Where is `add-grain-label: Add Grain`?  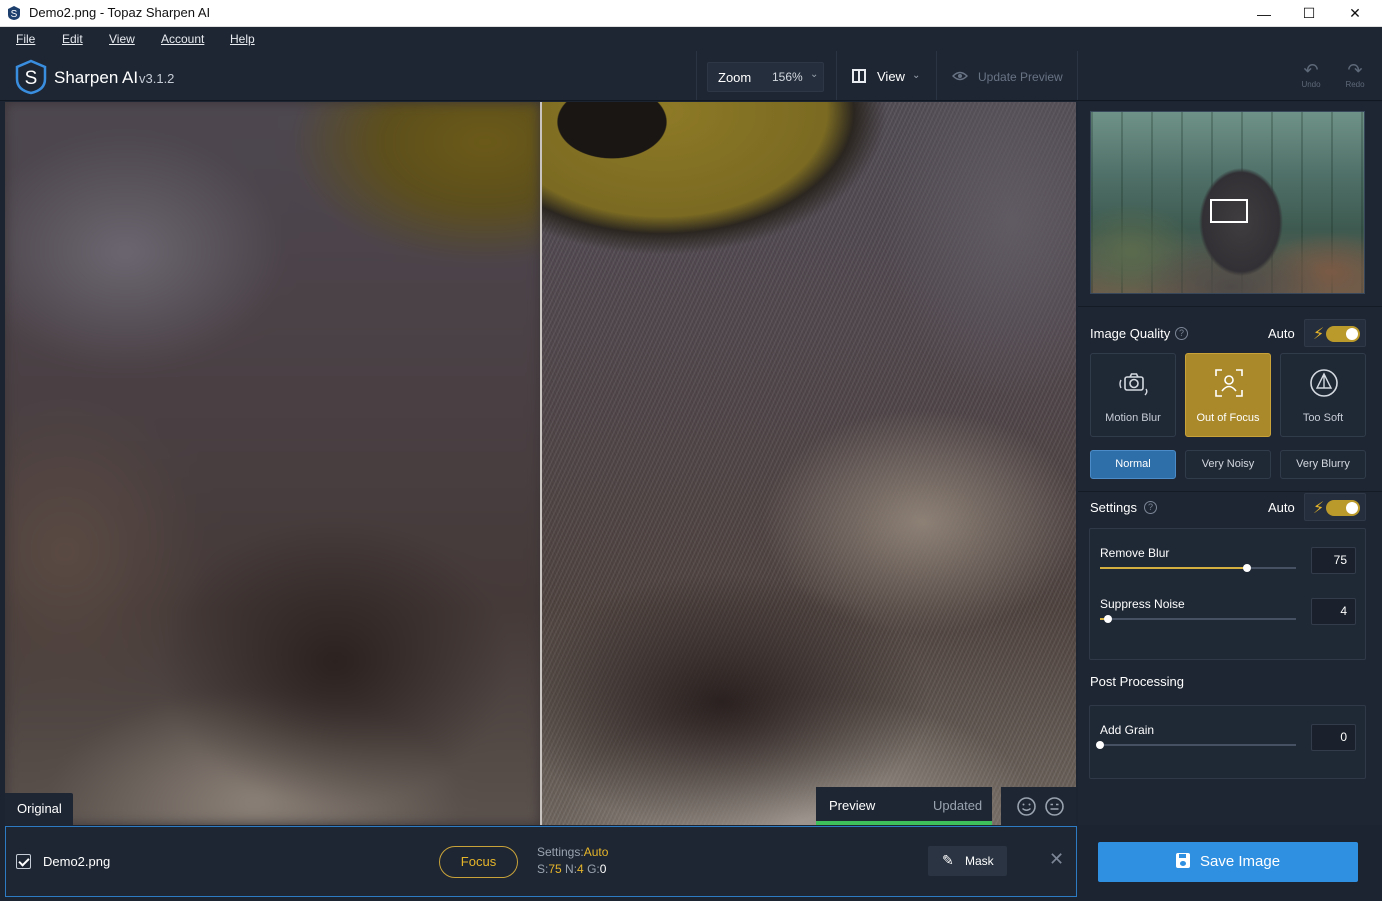
add-grain-label: Add Grain is located at coordinates (1127, 730).